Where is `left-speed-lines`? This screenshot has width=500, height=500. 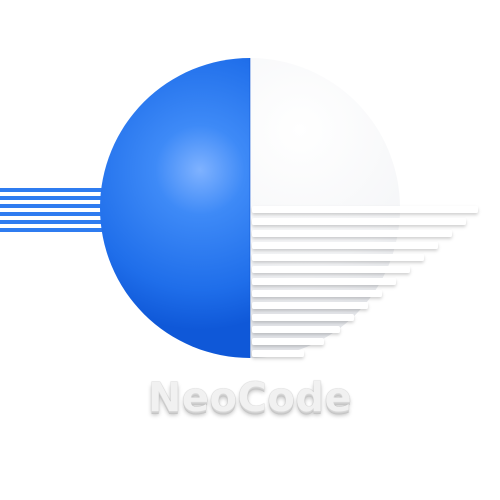
left-speed-lines is located at coordinates (55, 210).